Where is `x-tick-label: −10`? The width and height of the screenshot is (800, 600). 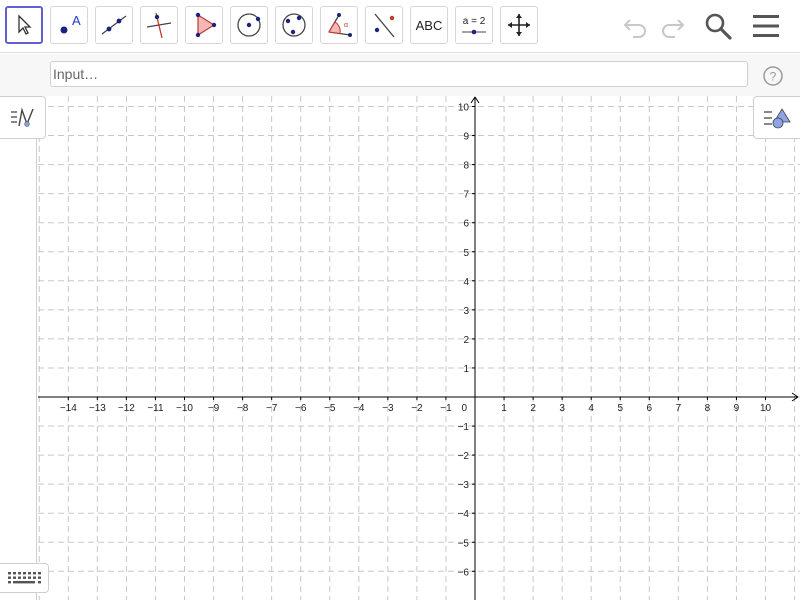
x-tick-label: −10 is located at coordinates (184, 408).